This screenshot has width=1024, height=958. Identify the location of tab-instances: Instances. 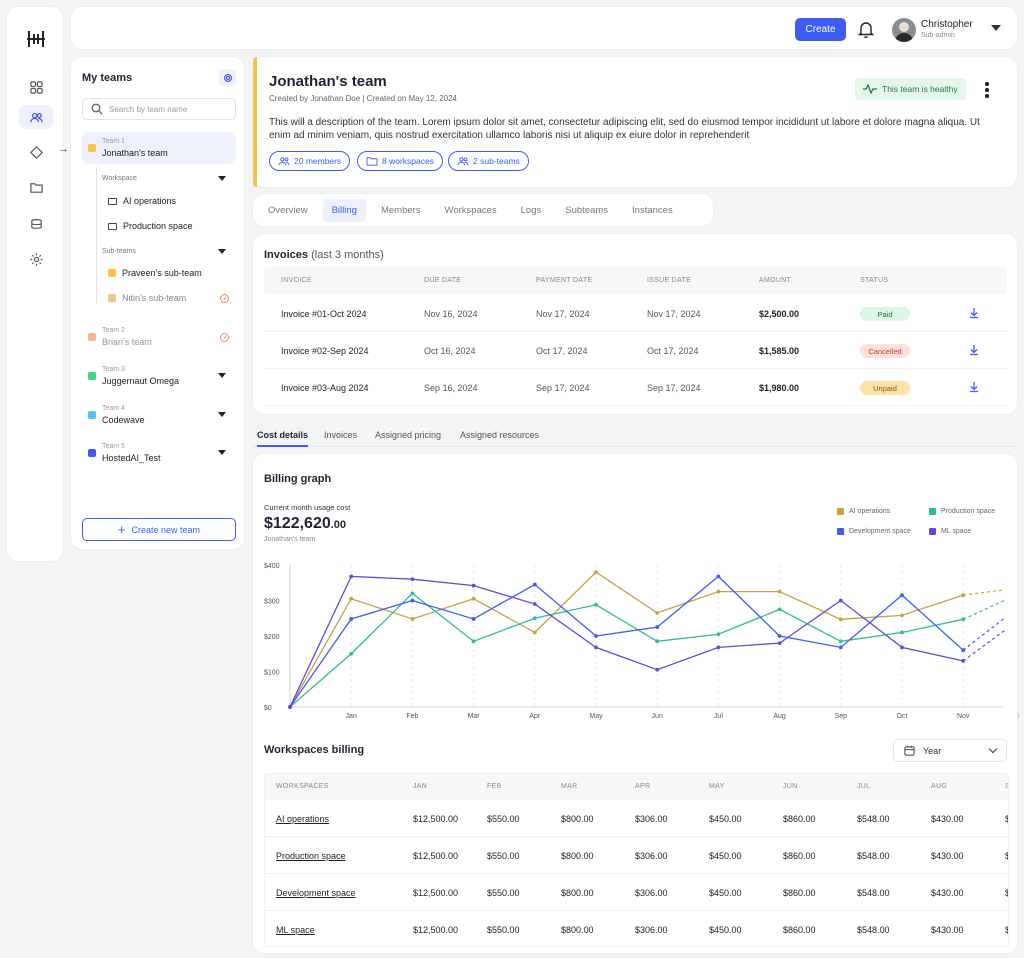
(652, 210).